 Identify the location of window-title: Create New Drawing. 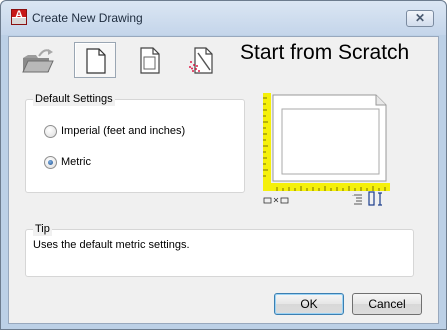
(87, 18).